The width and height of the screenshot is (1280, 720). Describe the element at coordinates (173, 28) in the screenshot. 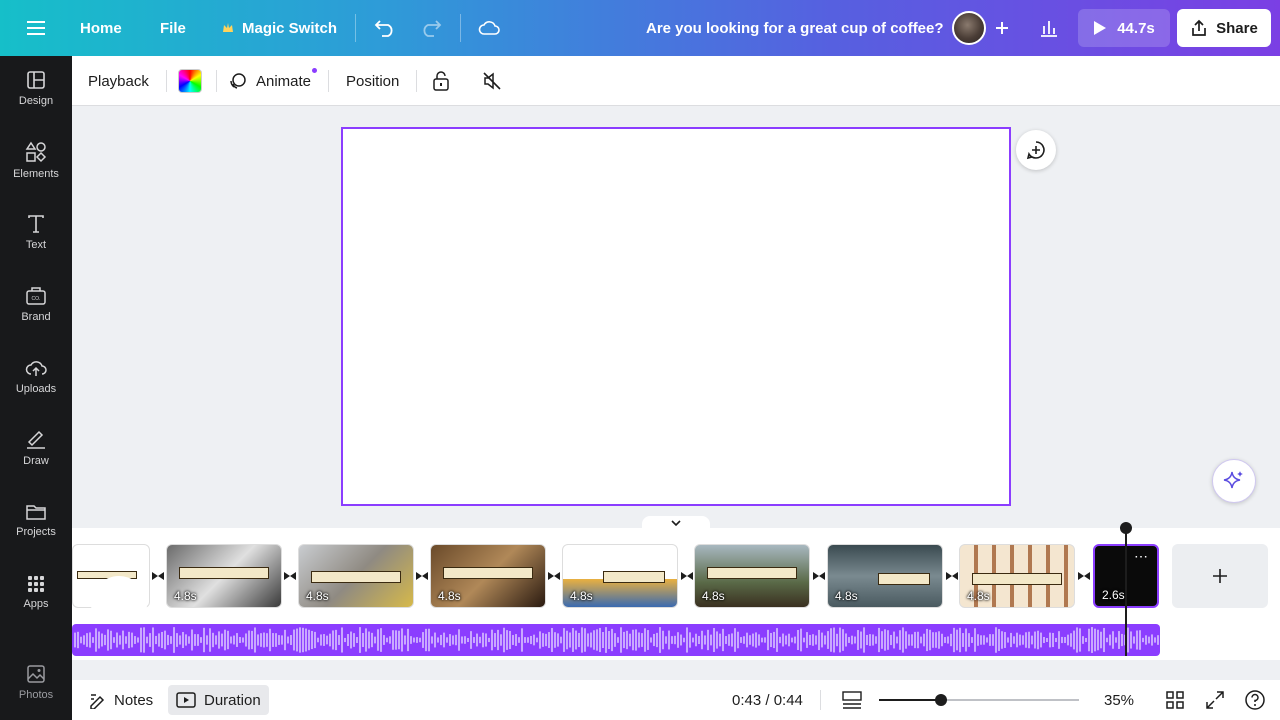

I see `file-button: File` at that location.